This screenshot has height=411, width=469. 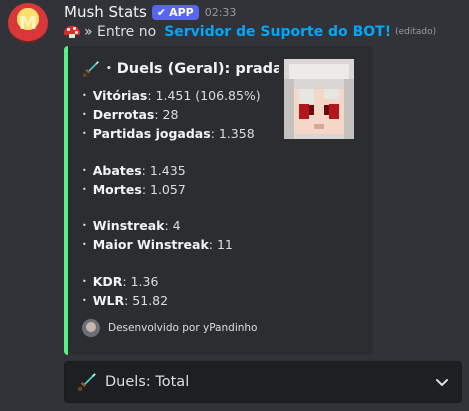 I want to click on stat-value: : 11, so click(x=220, y=244).